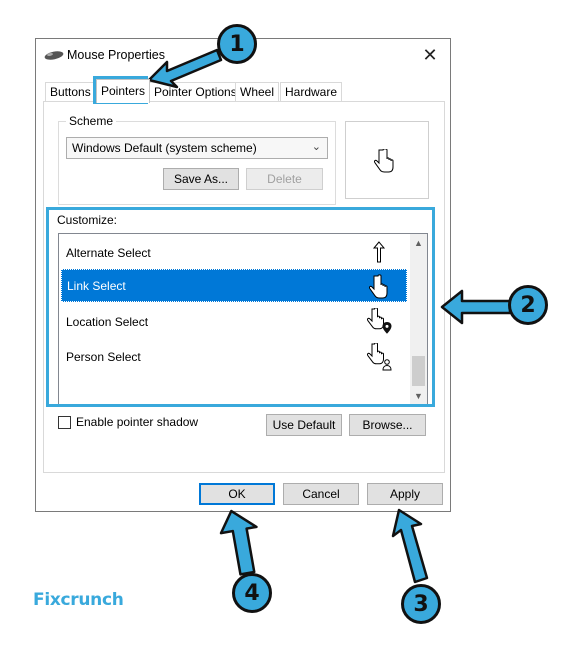 The image size is (571, 645). Describe the element at coordinates (383, 161) in the screenshot. I see `hand-cursor-icon` at that location.